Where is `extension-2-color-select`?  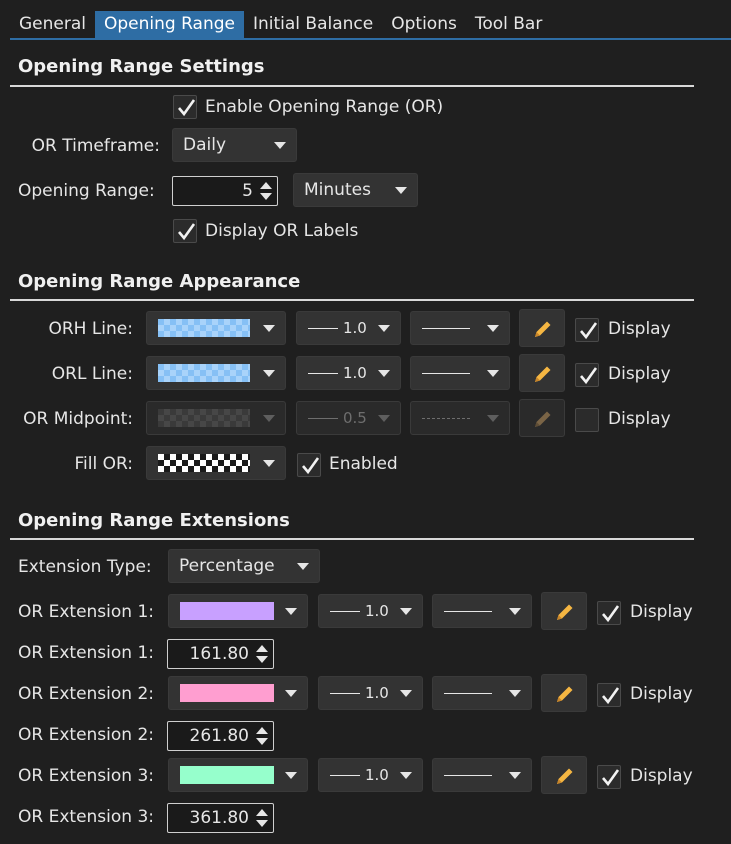 extension-2-color-select is located at coordinates (238, 693).